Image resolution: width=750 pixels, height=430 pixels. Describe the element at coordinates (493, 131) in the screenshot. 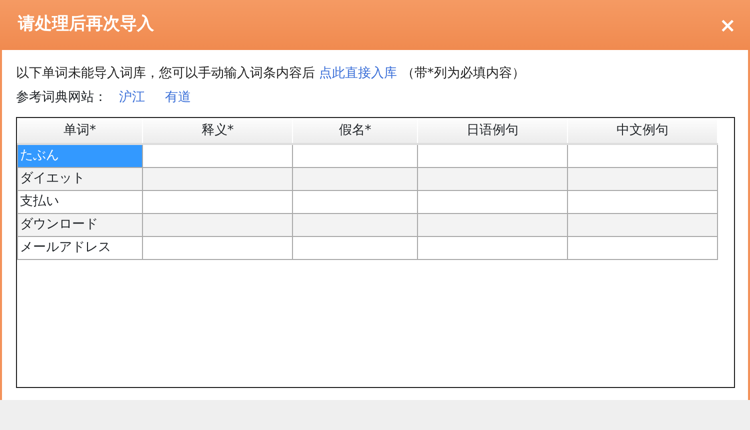

I see `column-header: 日语例句` at that location.